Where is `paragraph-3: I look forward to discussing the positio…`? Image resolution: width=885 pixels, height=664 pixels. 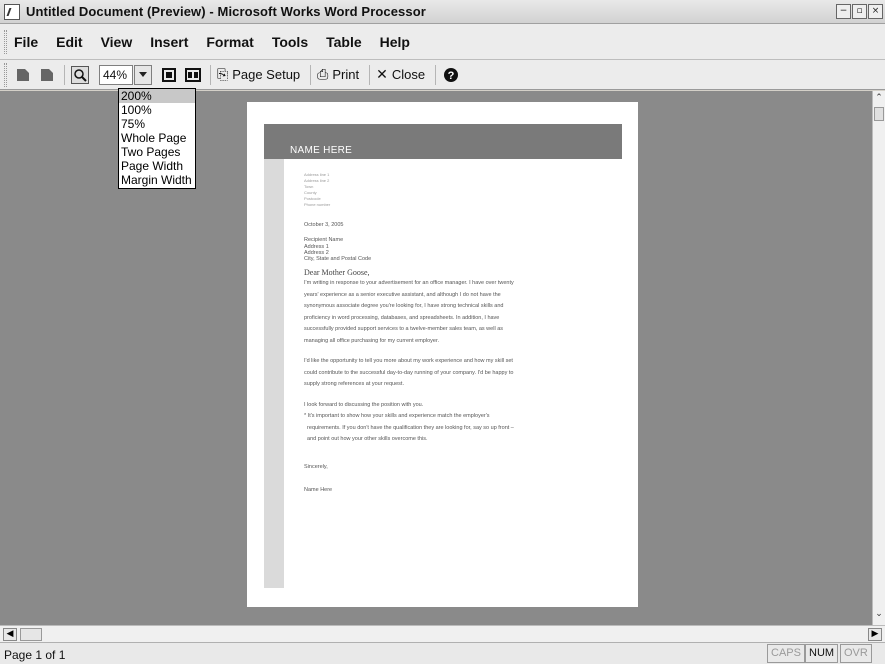
paragraph-3: I look forward to discussing the positio… is located at coordinates (409, 422).